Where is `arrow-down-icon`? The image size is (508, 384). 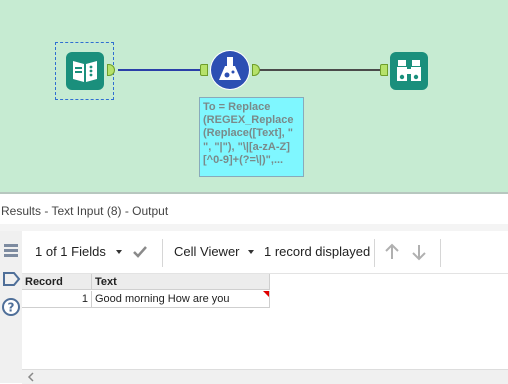 arrow-down-icon is located at coordinates (419, 252).